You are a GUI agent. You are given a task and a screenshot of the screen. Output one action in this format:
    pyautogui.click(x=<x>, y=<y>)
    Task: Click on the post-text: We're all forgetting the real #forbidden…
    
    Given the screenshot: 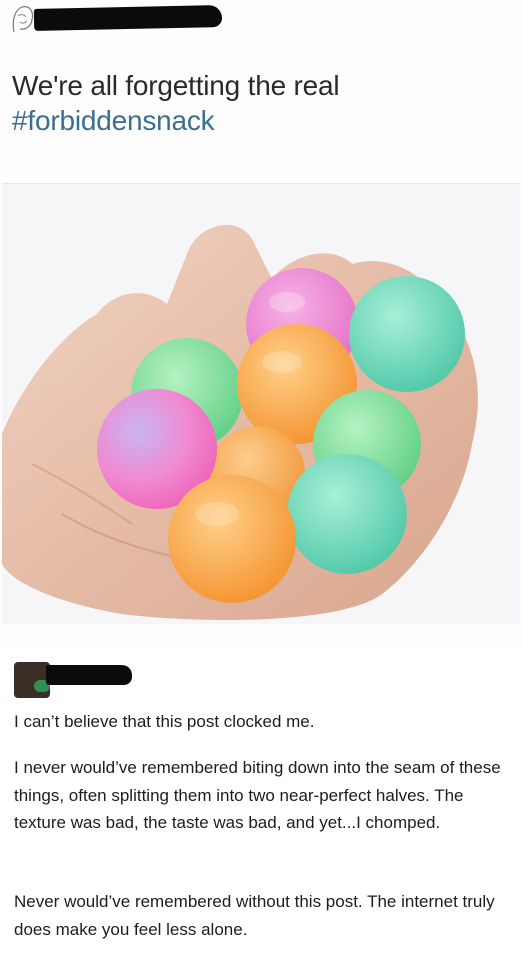 What is the action you would take?
    pyautogui.click(x=262, y=103)
    